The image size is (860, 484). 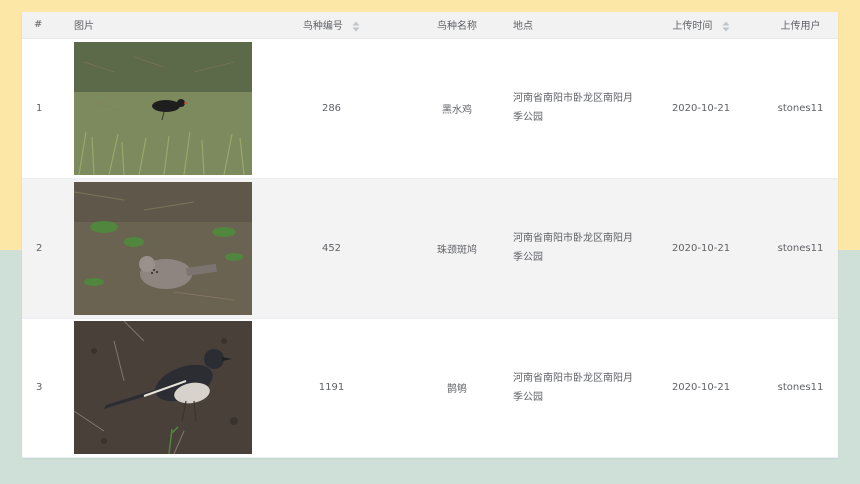 What do you see at coordinates (39, 248) in the screenshot?
I see `row-index: 2` at bounding box center [39, 248].